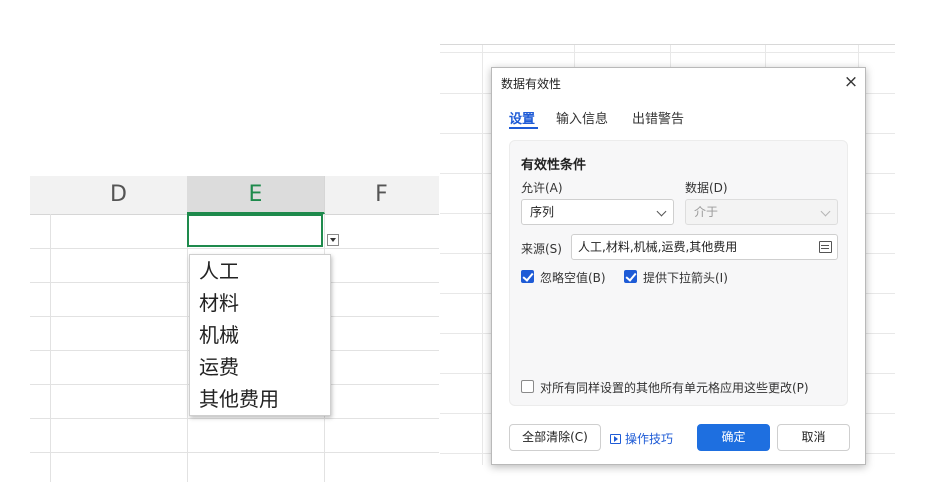  Describe the element at coordinates (761, 212) in the screenshot. I see `data-select: 介于` at that location.